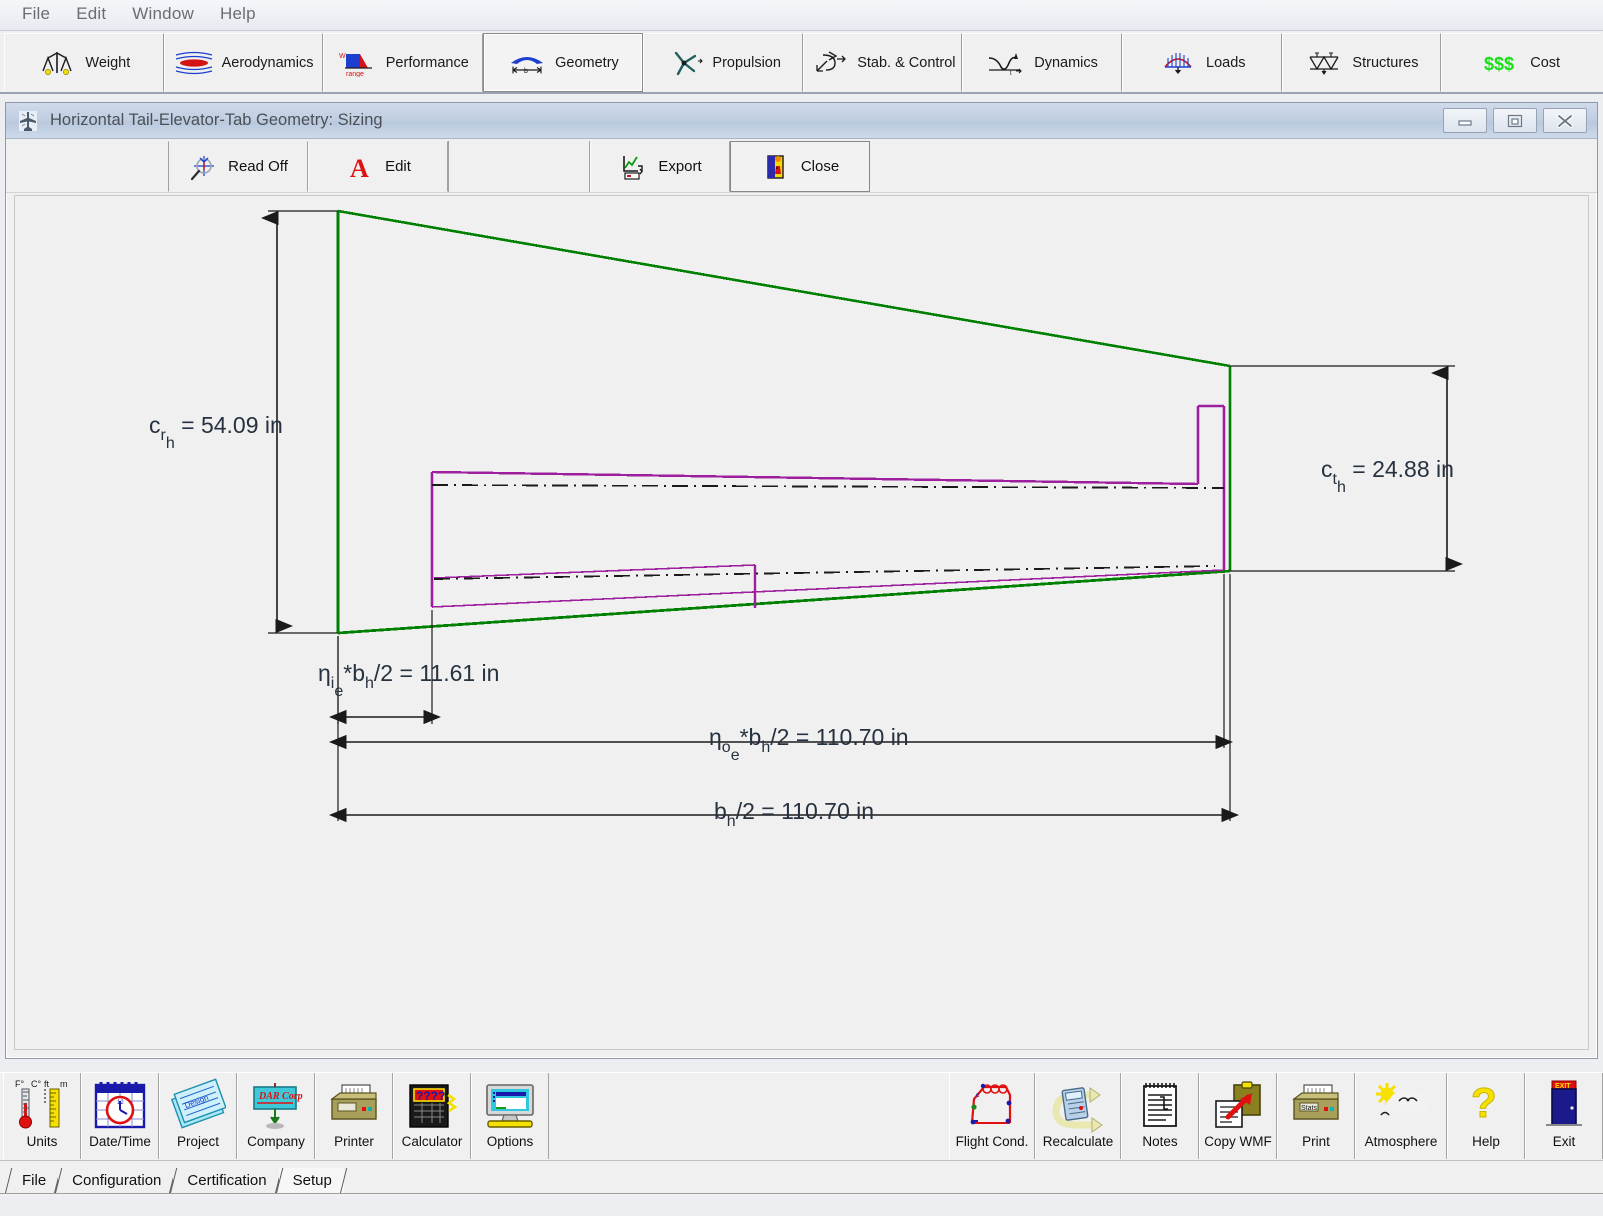 The image size is (1603, 1216). I want to click on minimize-button, so click(1465, 120).